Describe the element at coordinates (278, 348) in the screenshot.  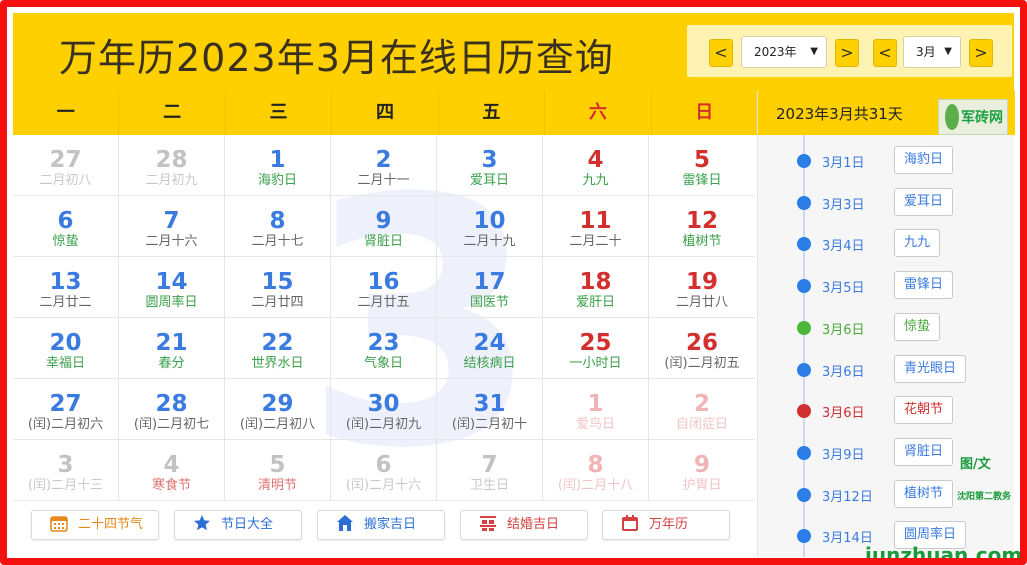
I see `day-cell: 22 世界水日` at that location.